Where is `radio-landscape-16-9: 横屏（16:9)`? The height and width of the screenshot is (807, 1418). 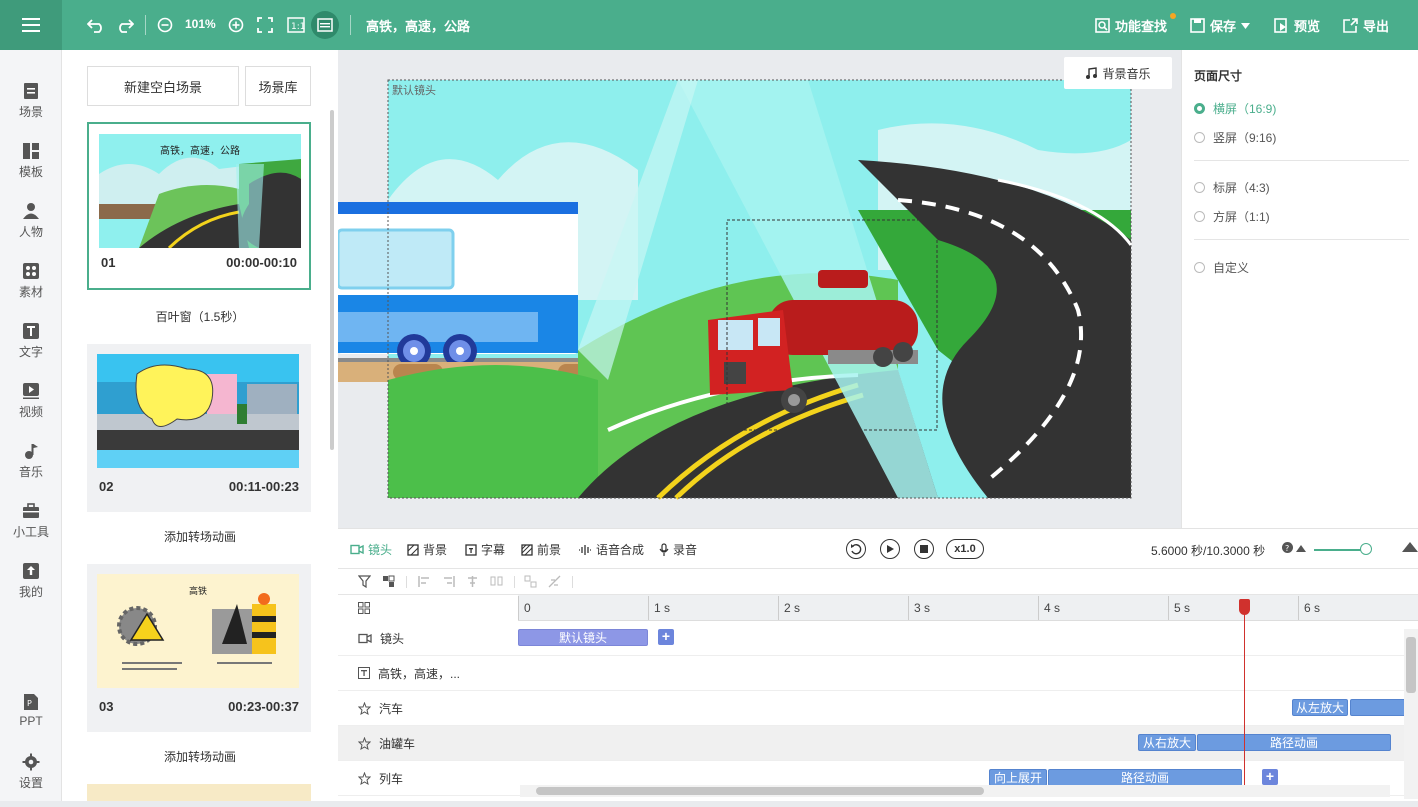 radio-landscape-16-9: 横屏（16:9) is located at coordinates (1235, 108).